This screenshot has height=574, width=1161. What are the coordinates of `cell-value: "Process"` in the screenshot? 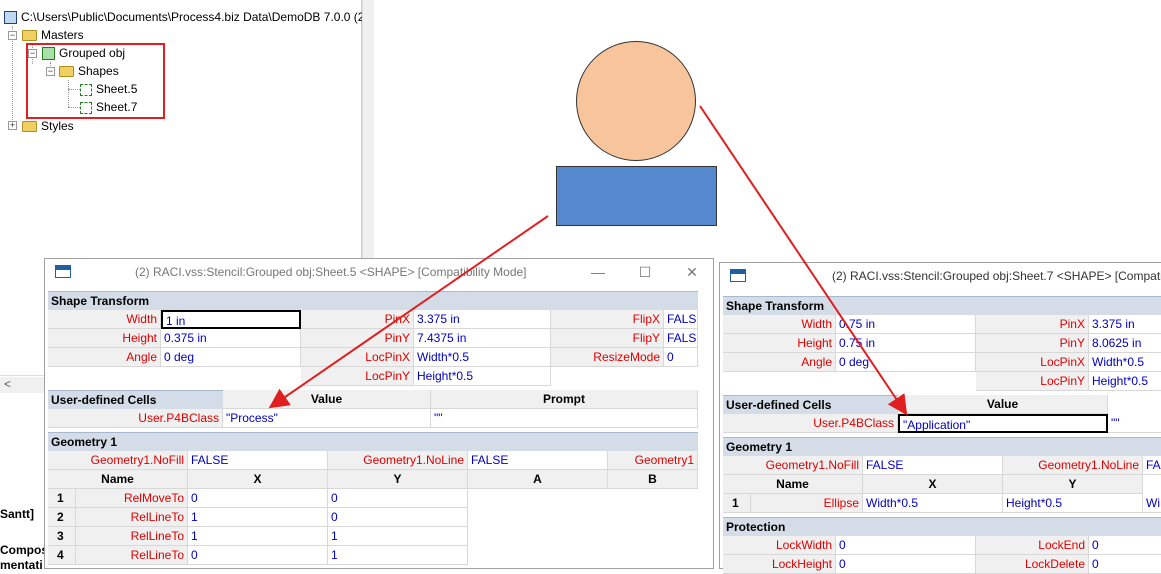 It's located at (327, 418).